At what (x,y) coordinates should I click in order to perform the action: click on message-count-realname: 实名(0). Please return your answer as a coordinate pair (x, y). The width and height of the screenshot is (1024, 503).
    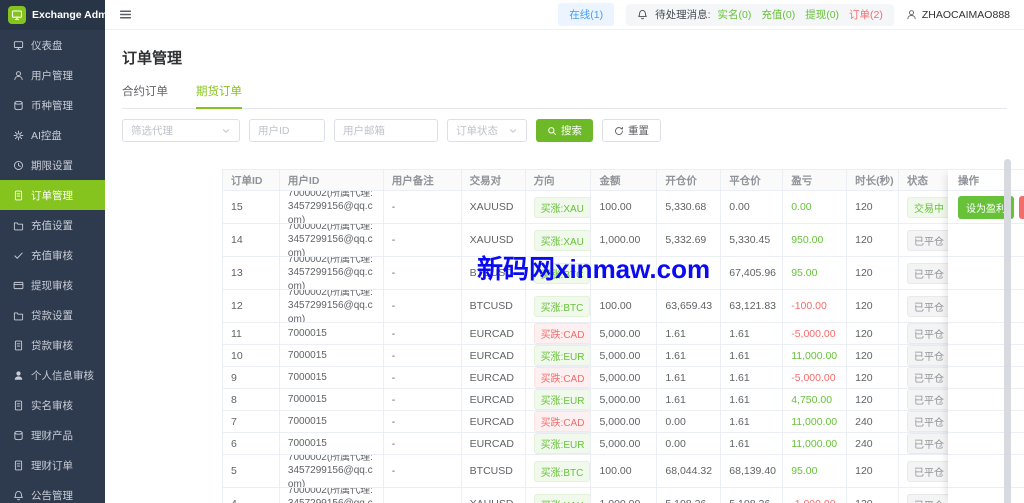
    Looking at the image, I should click on (735, 14).